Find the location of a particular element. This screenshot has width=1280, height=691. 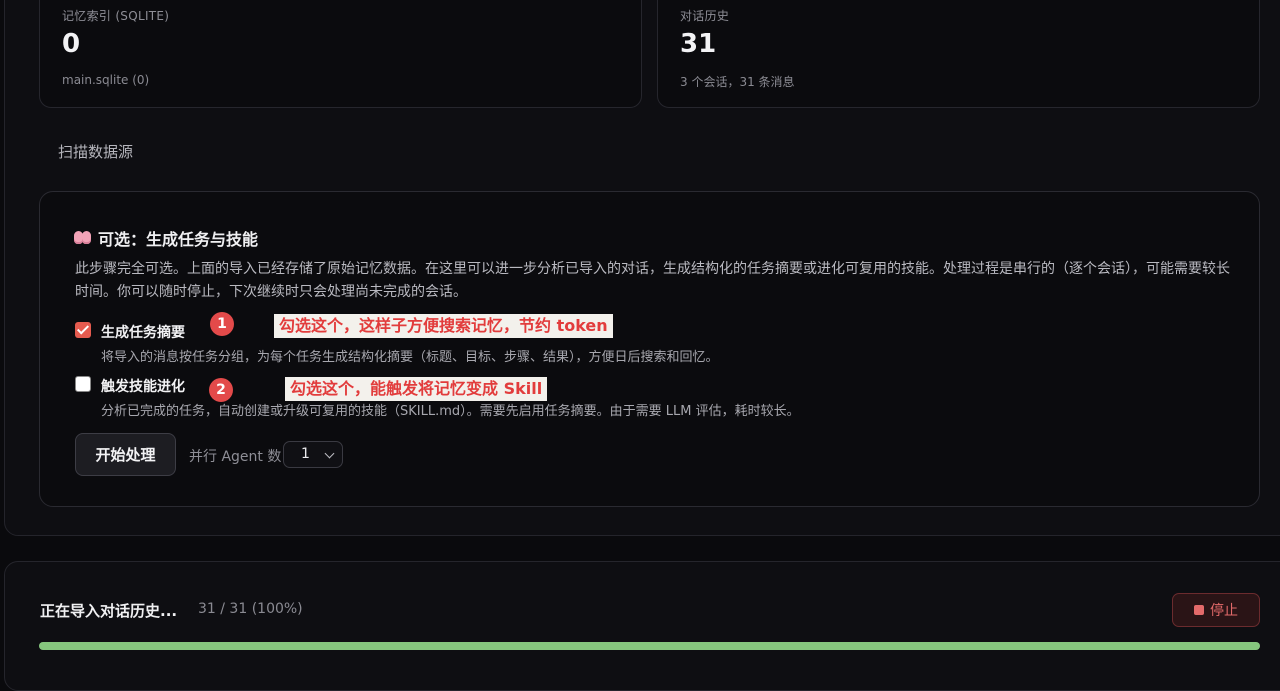

annotation-note-2: 勾选这个，能触发将记忆变成 Skill is located at coordinates (416, 389).